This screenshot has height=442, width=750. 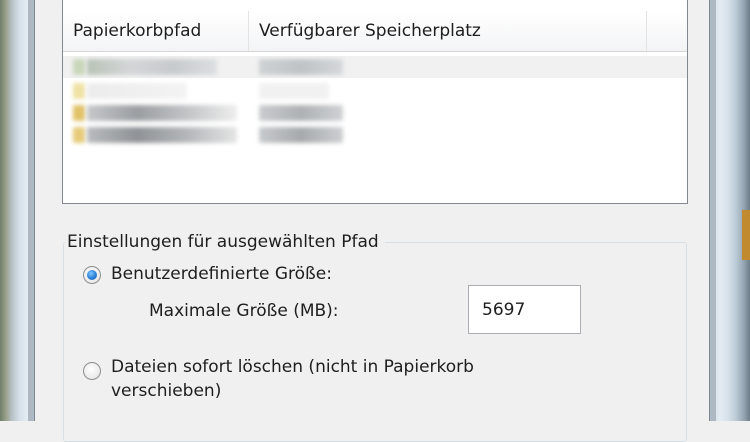 I want to click on radio-delete-immediately, so click(x=92, y=371).